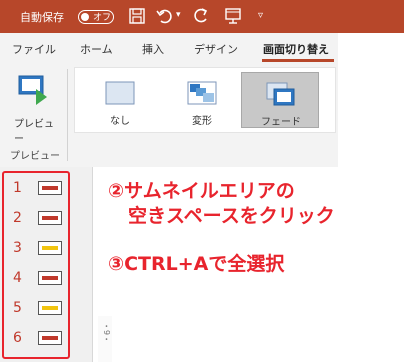 This screenshot has width=404, height=362. What do you see at coordinates (32, 108) in the screenshot?
I see `preview-button: プレビュー` at bounding box center [32, 108].